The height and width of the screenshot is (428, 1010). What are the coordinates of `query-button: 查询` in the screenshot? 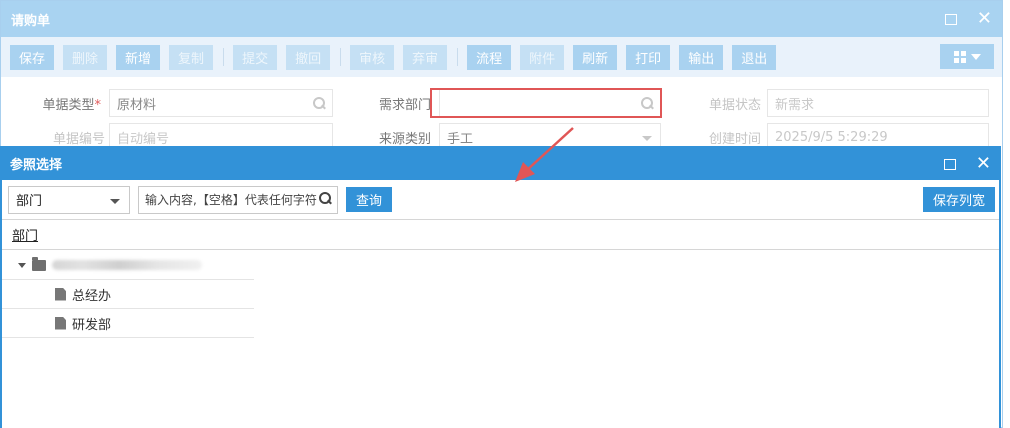 It's located at (369, 199).